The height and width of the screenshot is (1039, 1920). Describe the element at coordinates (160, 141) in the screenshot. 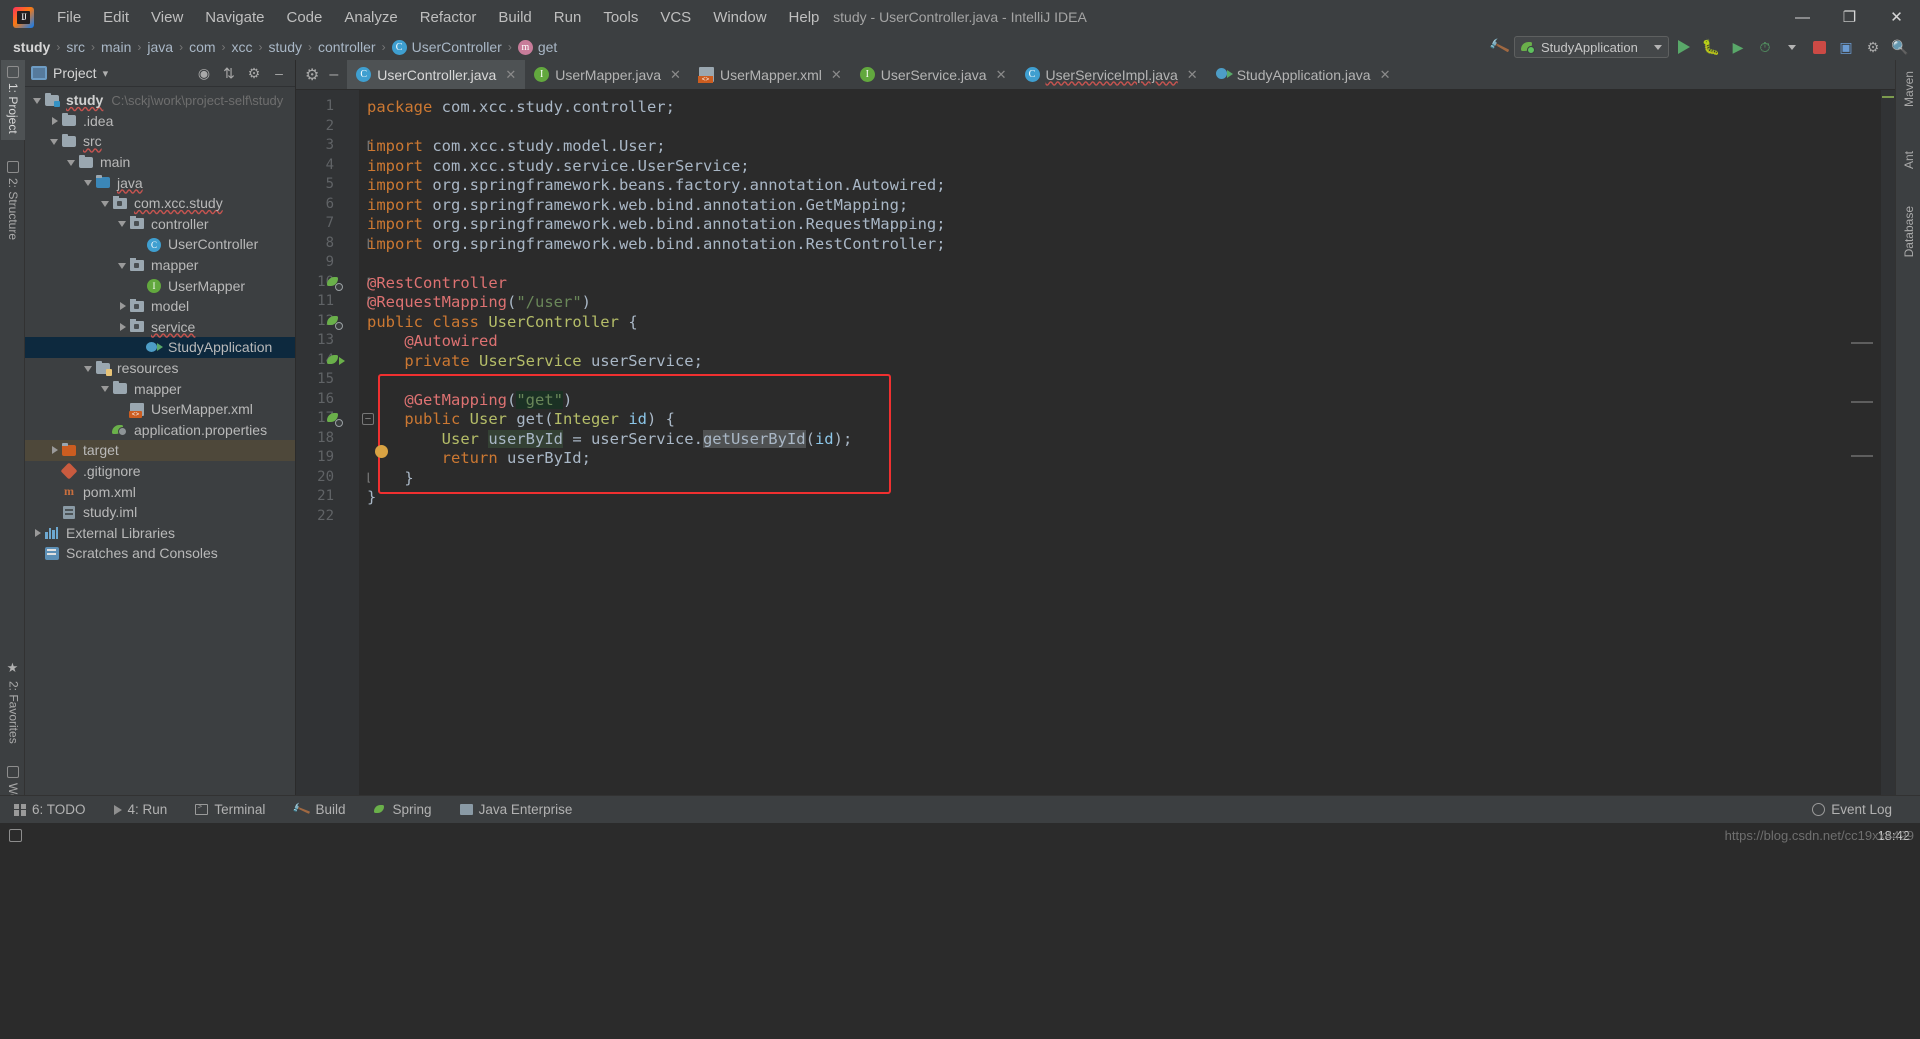

I see `tree-row: src` at that location.